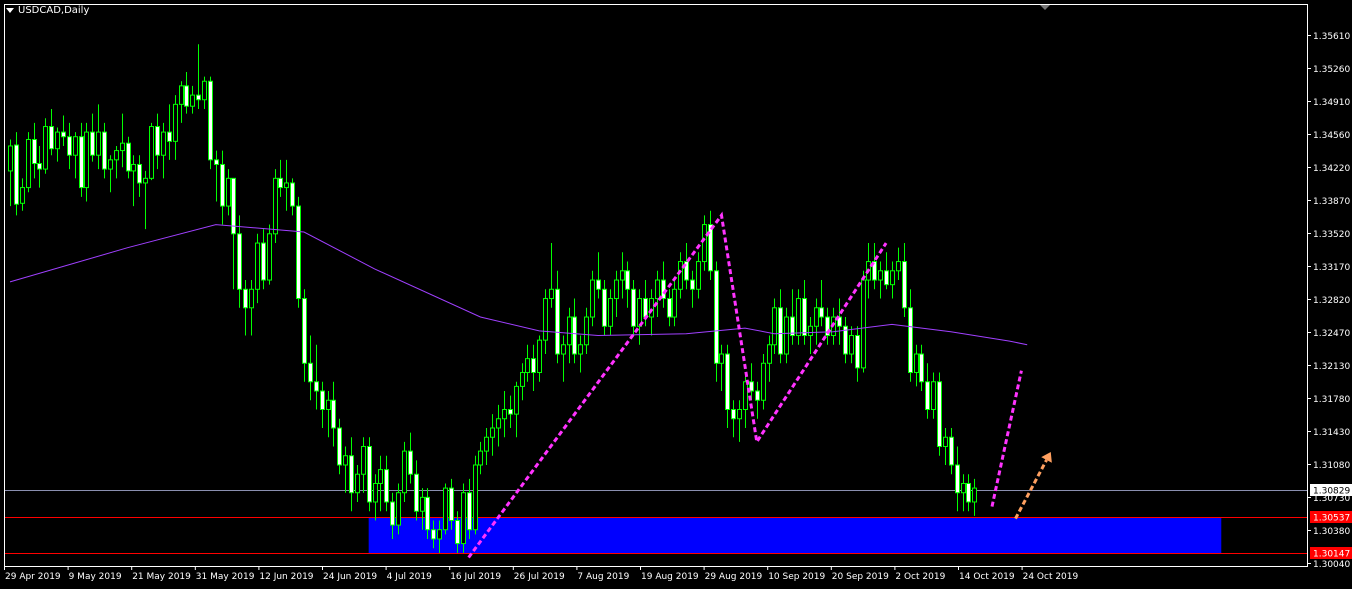 The width and height of the screenshot is (1352, 589). Describe the element at coordinates (1331, 334) in the screenshot. I see `y-tick-label: 1.32470` at that location.